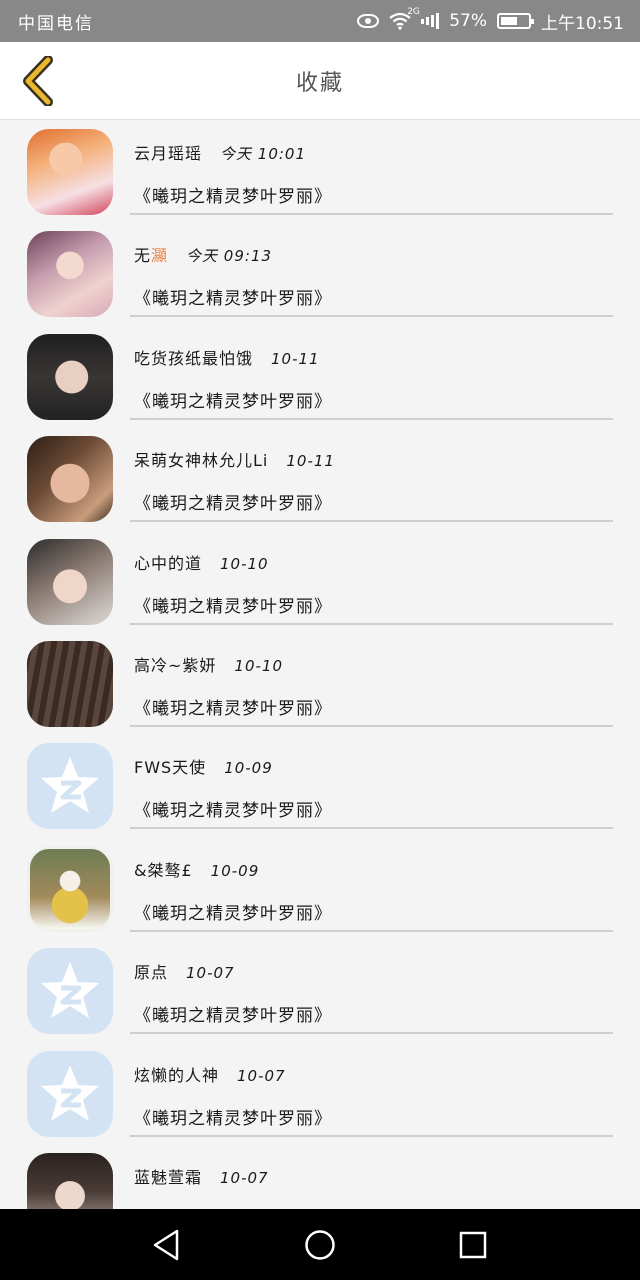 This screenshot has height=1280, width=640. I want to click on status-bar: 中国电信 2G 57% 上午10:51, so click(320, 21).